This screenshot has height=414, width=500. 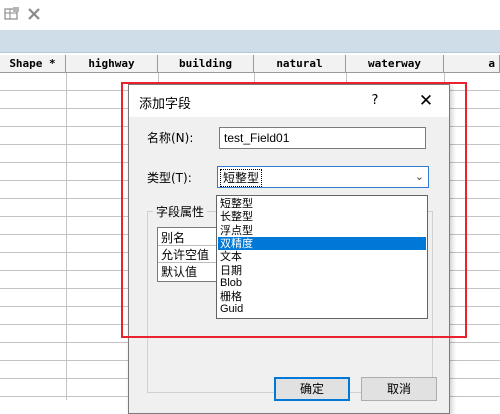 What do you see at coordinates (250, 41) in the screenshot?
I see `grid-title-band` at bounding box center [250, 41].